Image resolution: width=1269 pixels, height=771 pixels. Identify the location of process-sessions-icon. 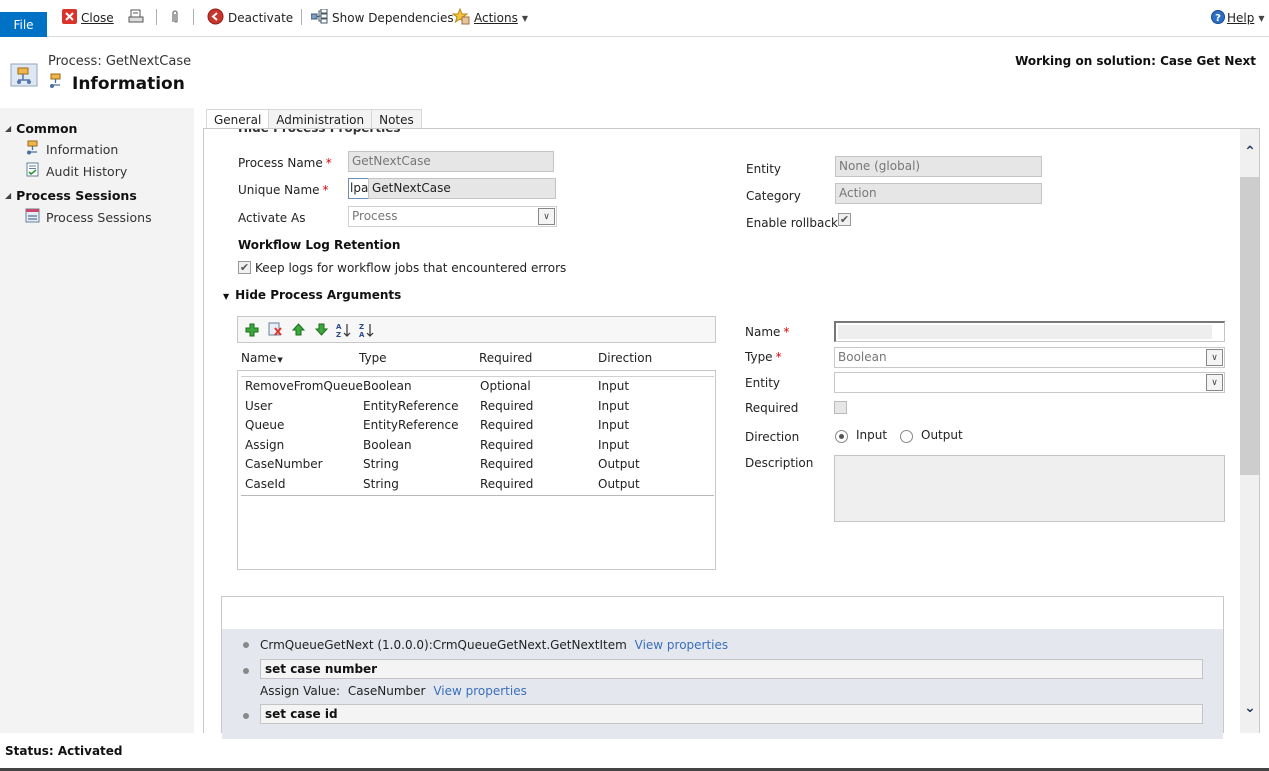
(32, 217).